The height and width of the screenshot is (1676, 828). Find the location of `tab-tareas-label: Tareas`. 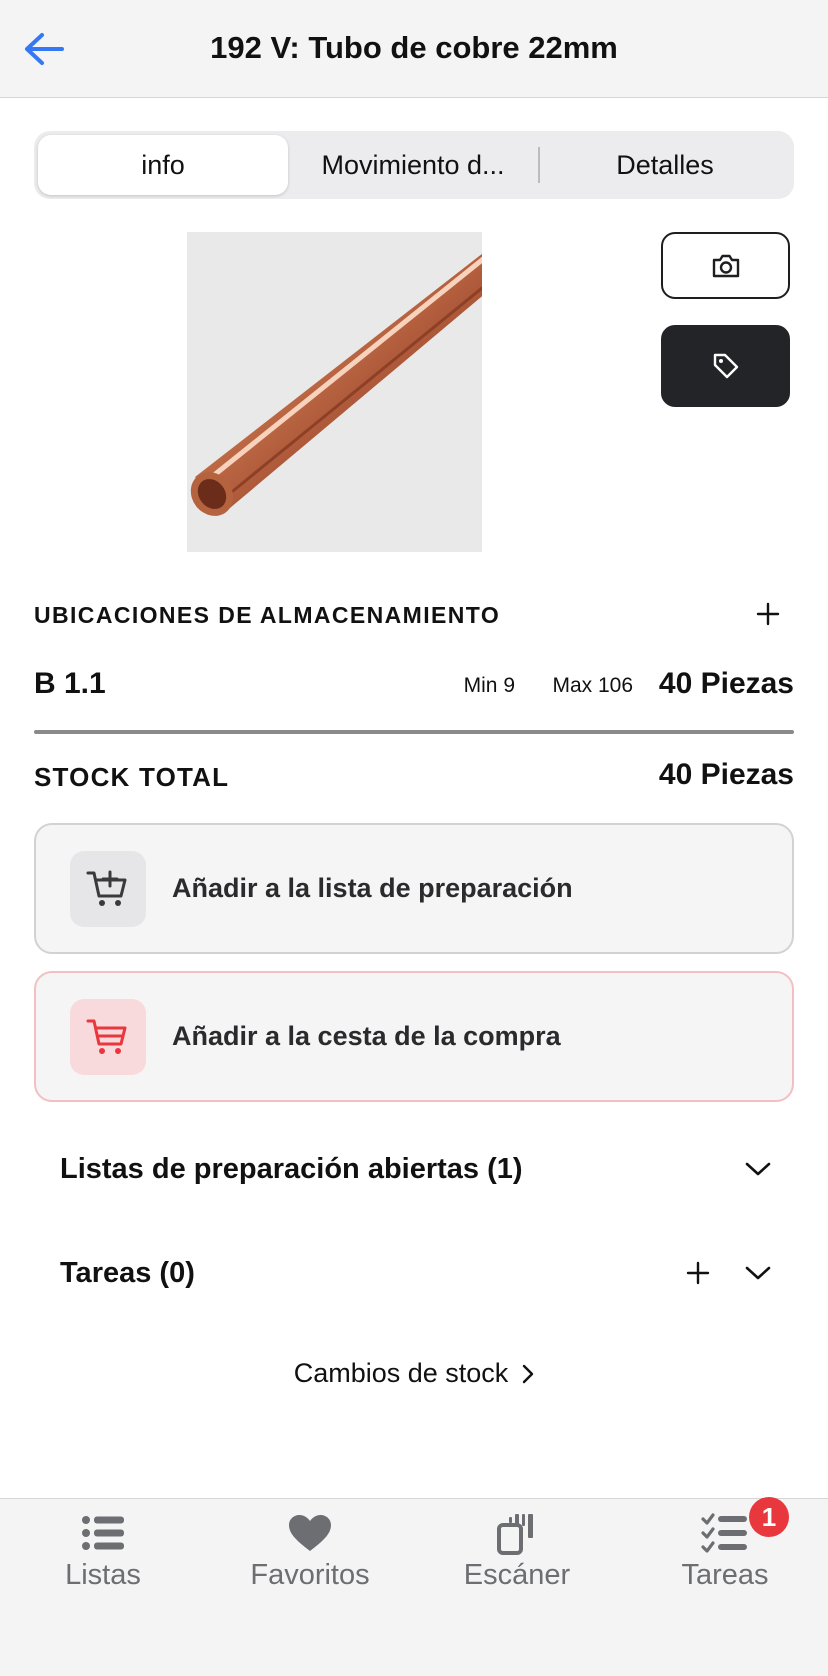

tab-tareas-label: Tareas is located at coordinates (725, 1575).